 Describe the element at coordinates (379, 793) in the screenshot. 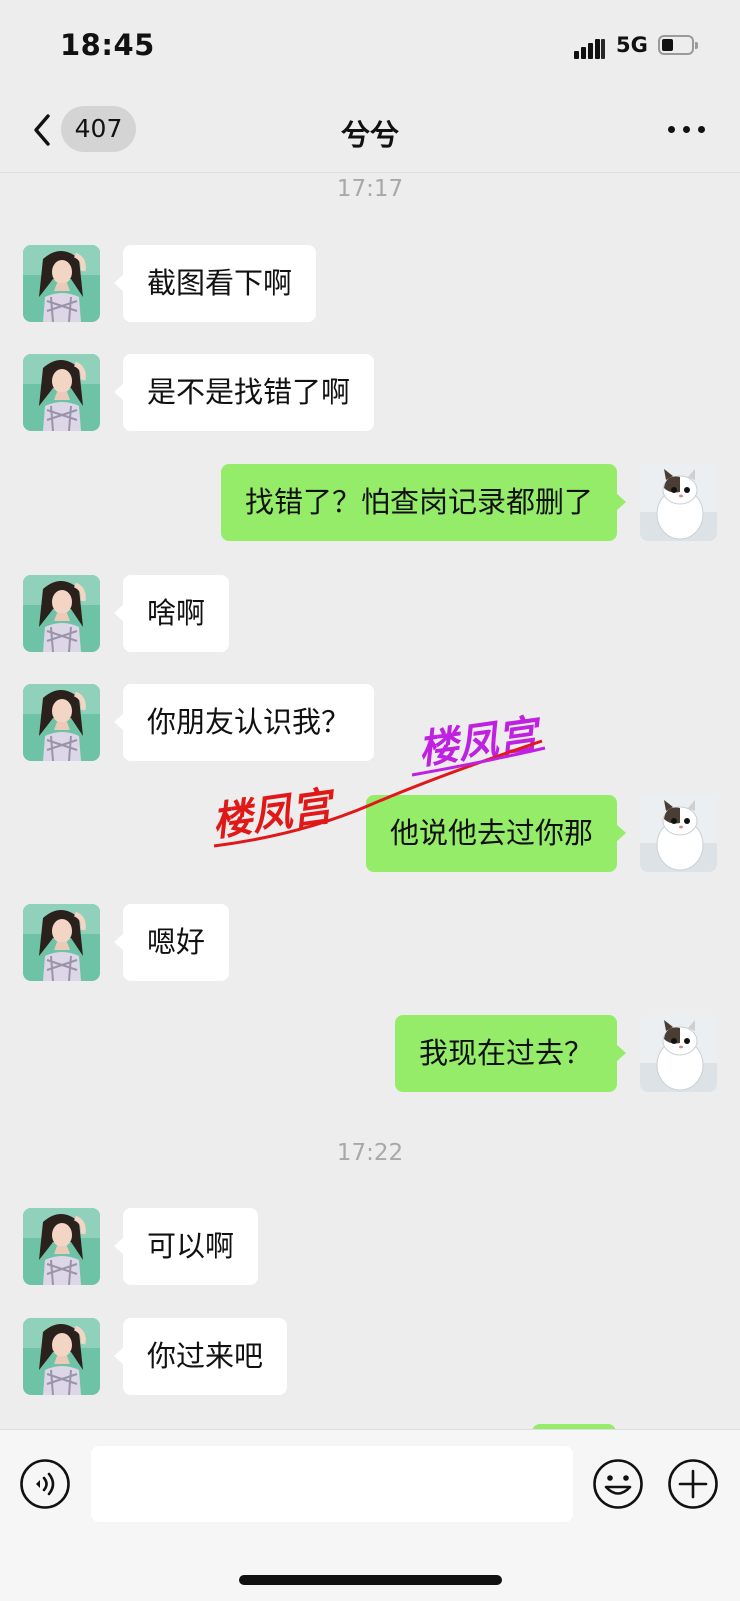

I see `watermark-stroke` at that location.